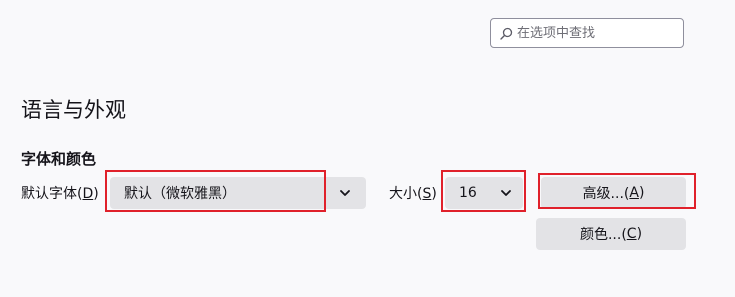  Describe the element at coordinates (238, 193) in the screenshot. I see `default-font-select: 默认（微软雅黑）` at that location.